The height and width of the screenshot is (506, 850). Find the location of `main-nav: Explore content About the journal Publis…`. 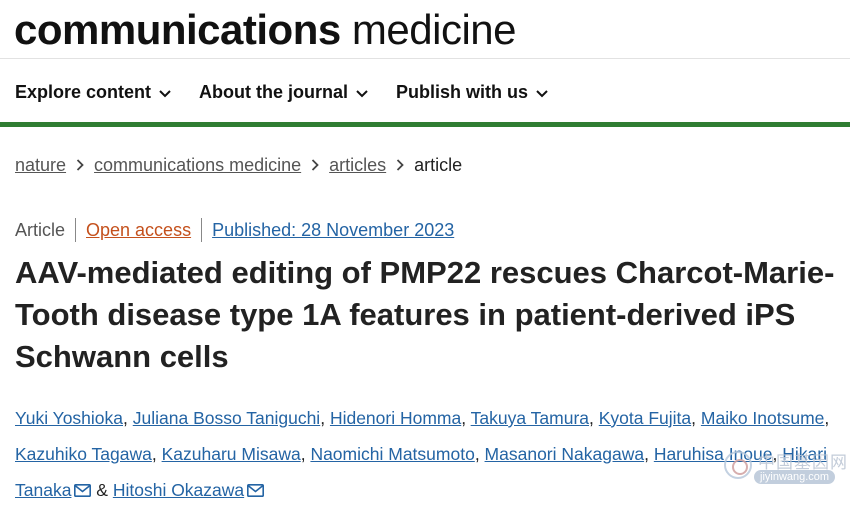

main-nav: Explore content About the journal Publis… is located at coordinates (281, 92).